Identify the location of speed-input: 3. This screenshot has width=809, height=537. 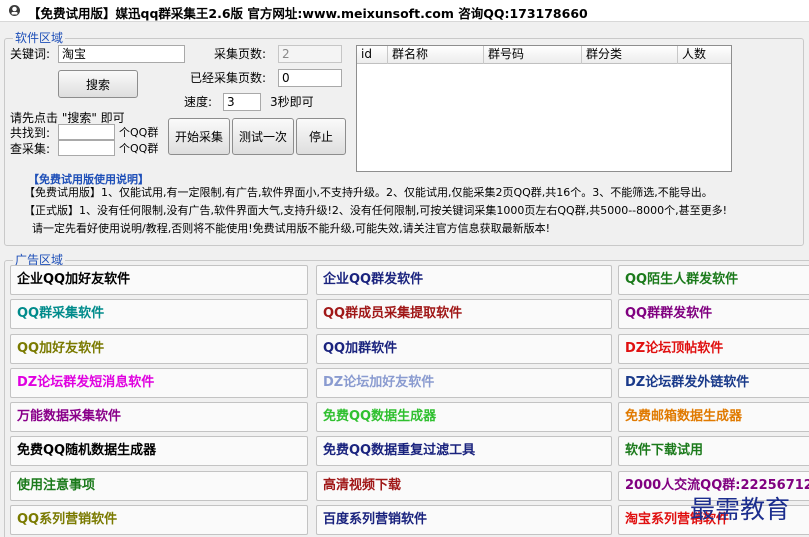
(242, 102).